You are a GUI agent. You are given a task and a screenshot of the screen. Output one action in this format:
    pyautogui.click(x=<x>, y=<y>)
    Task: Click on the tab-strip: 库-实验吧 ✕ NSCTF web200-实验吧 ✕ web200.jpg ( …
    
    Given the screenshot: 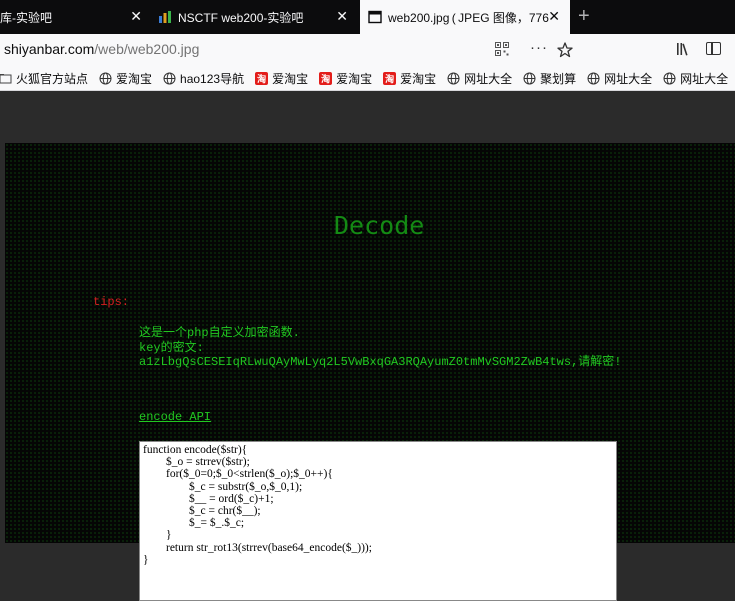 What is the action you would take?
    pyautogui.click(x=367, y=17)
    